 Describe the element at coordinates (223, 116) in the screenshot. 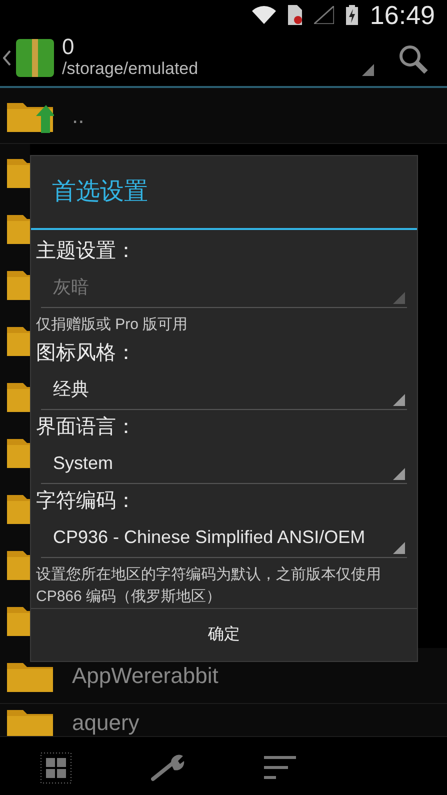

I see `file-row: ..` at that location.